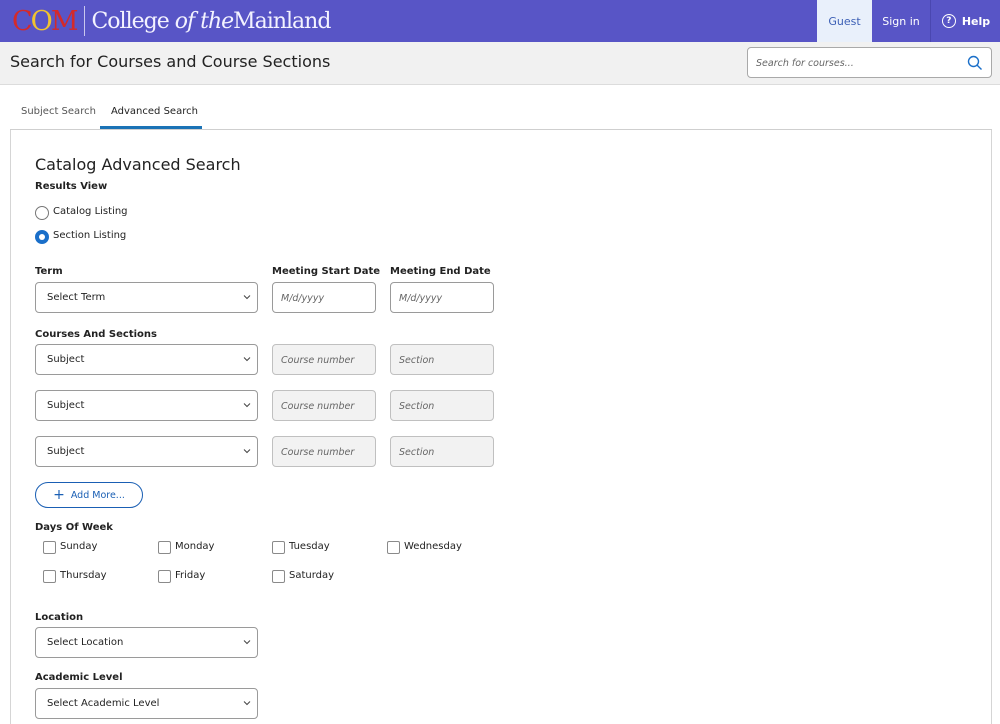  Describe the element at coordinates (78, 546) in the screenshot. I see `sunday-label: Sunday` at that location.